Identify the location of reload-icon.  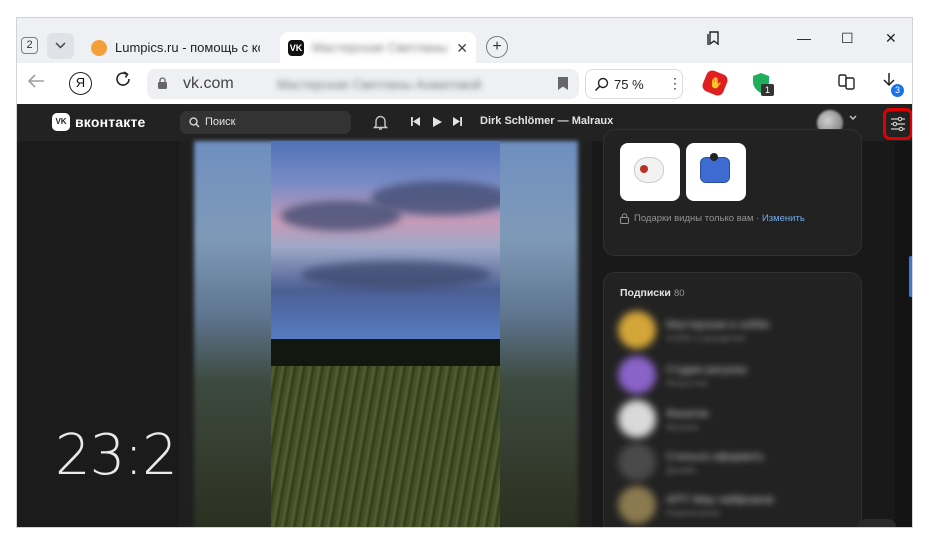
(123, 78).